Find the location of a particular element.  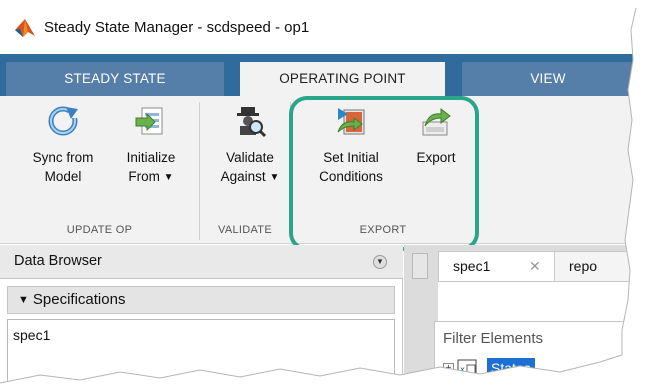

filter-elements-box: Filter Elements + x States is located at coordinates (546, 354).